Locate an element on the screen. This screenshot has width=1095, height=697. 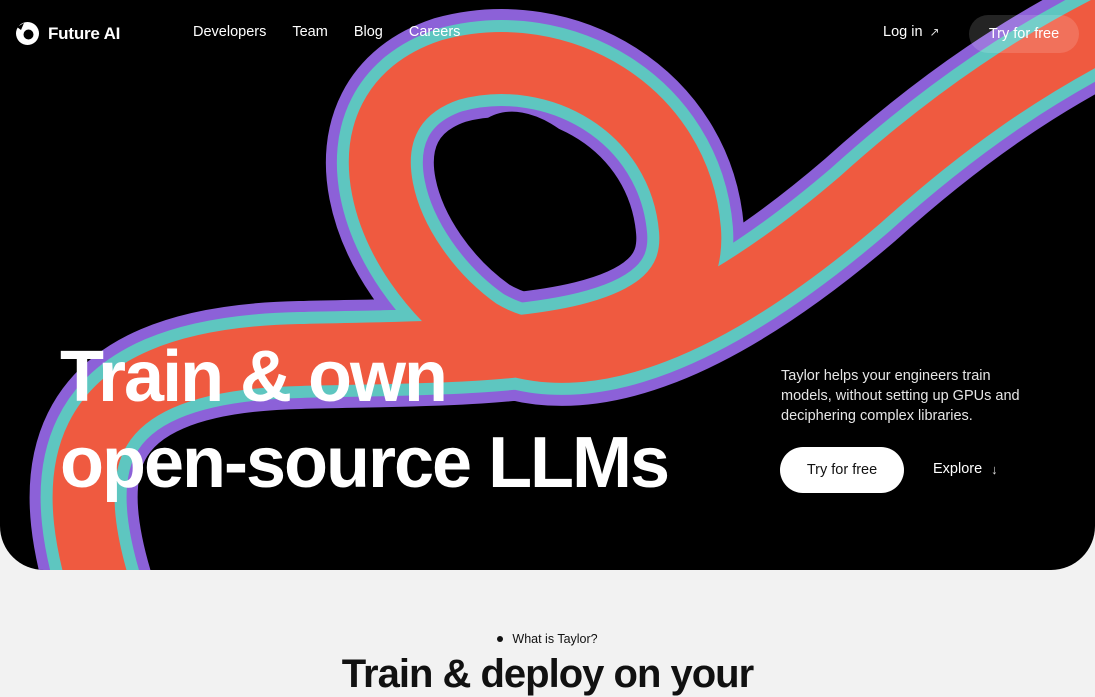
future-ai-logo-icon is located at coordinates (27, 33).